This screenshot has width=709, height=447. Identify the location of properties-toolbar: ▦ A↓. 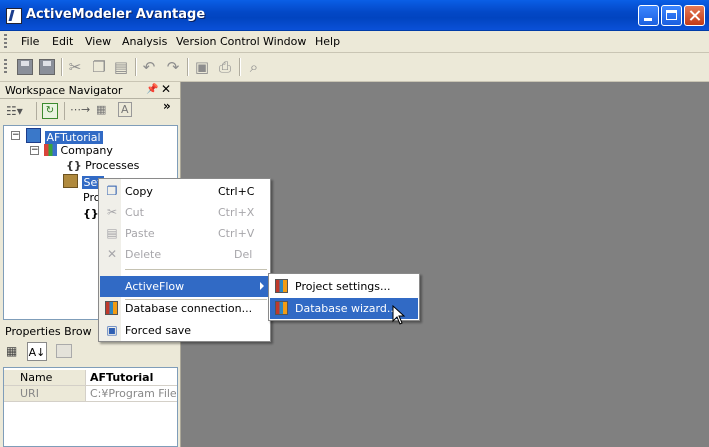
(90, 353).